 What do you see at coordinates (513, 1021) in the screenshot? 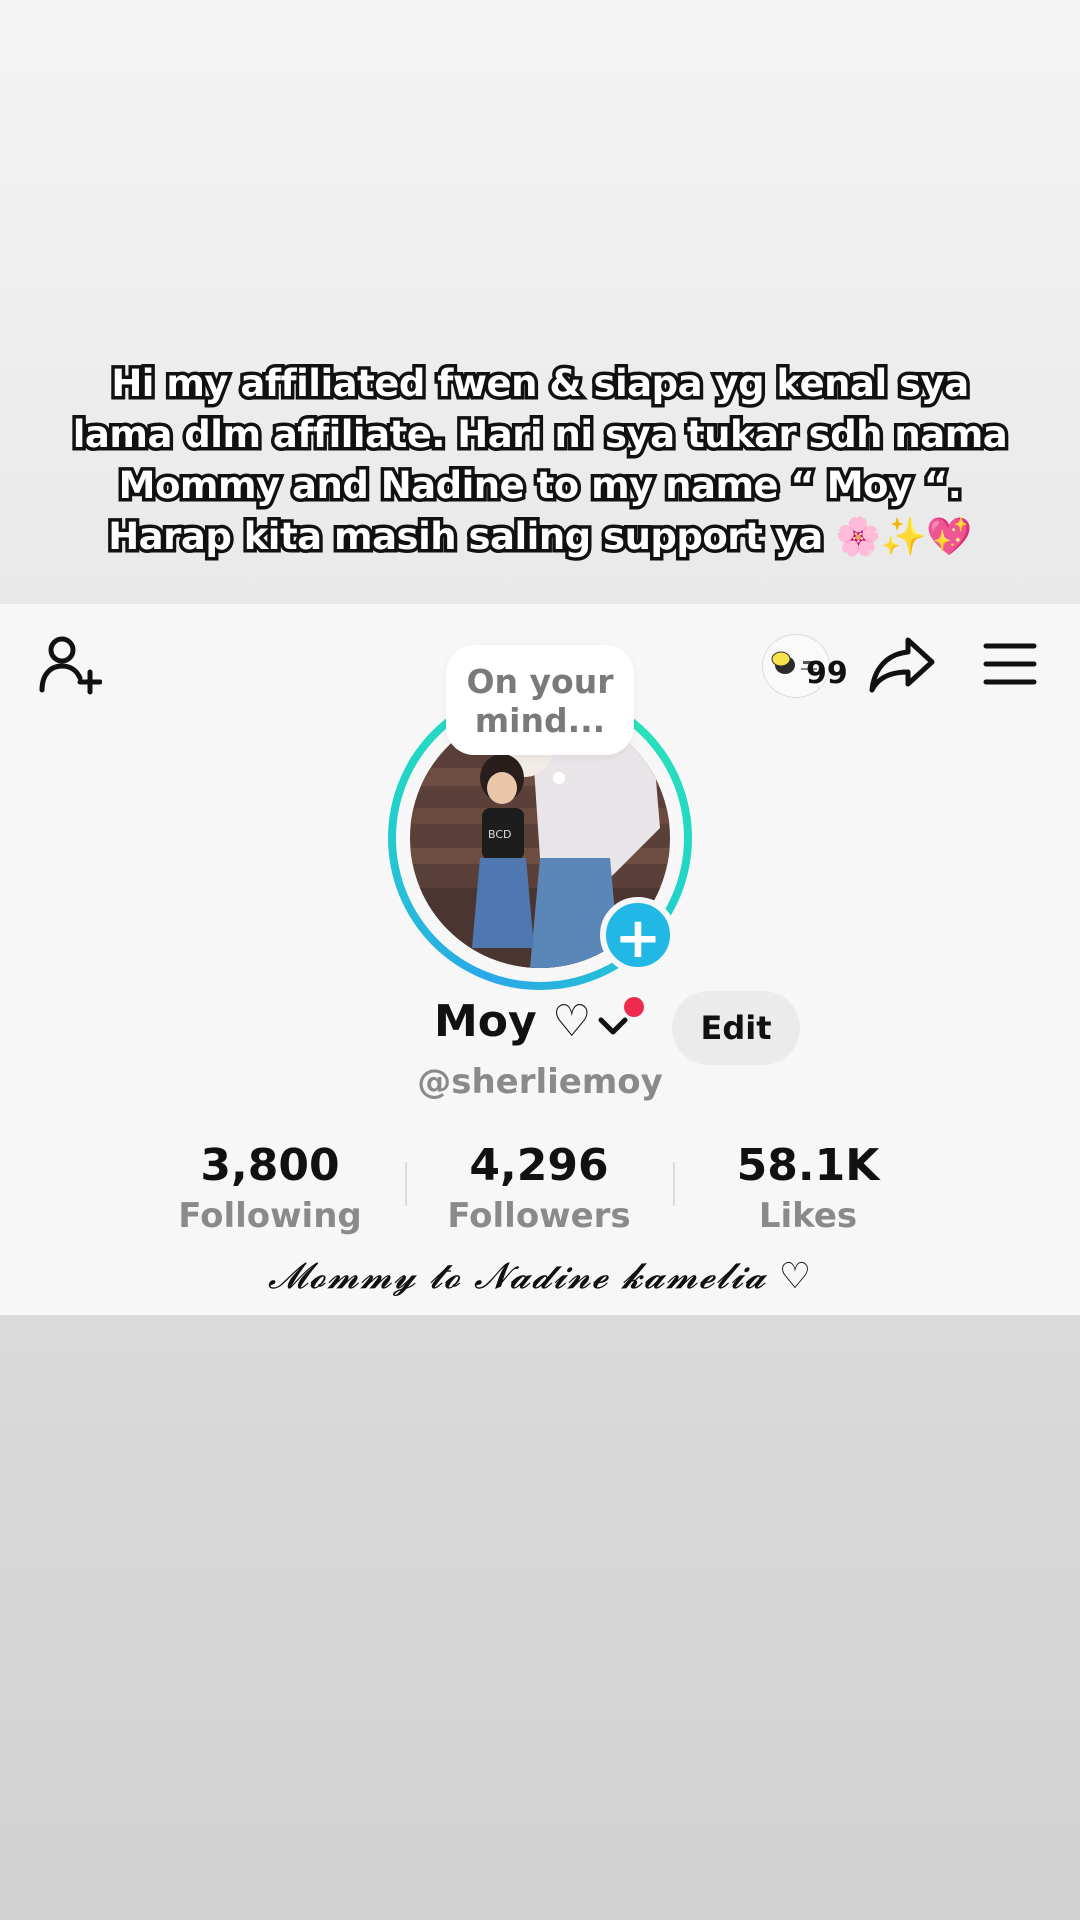
I see `display-name: Moy ♡` at bounding box center [513, 1021].